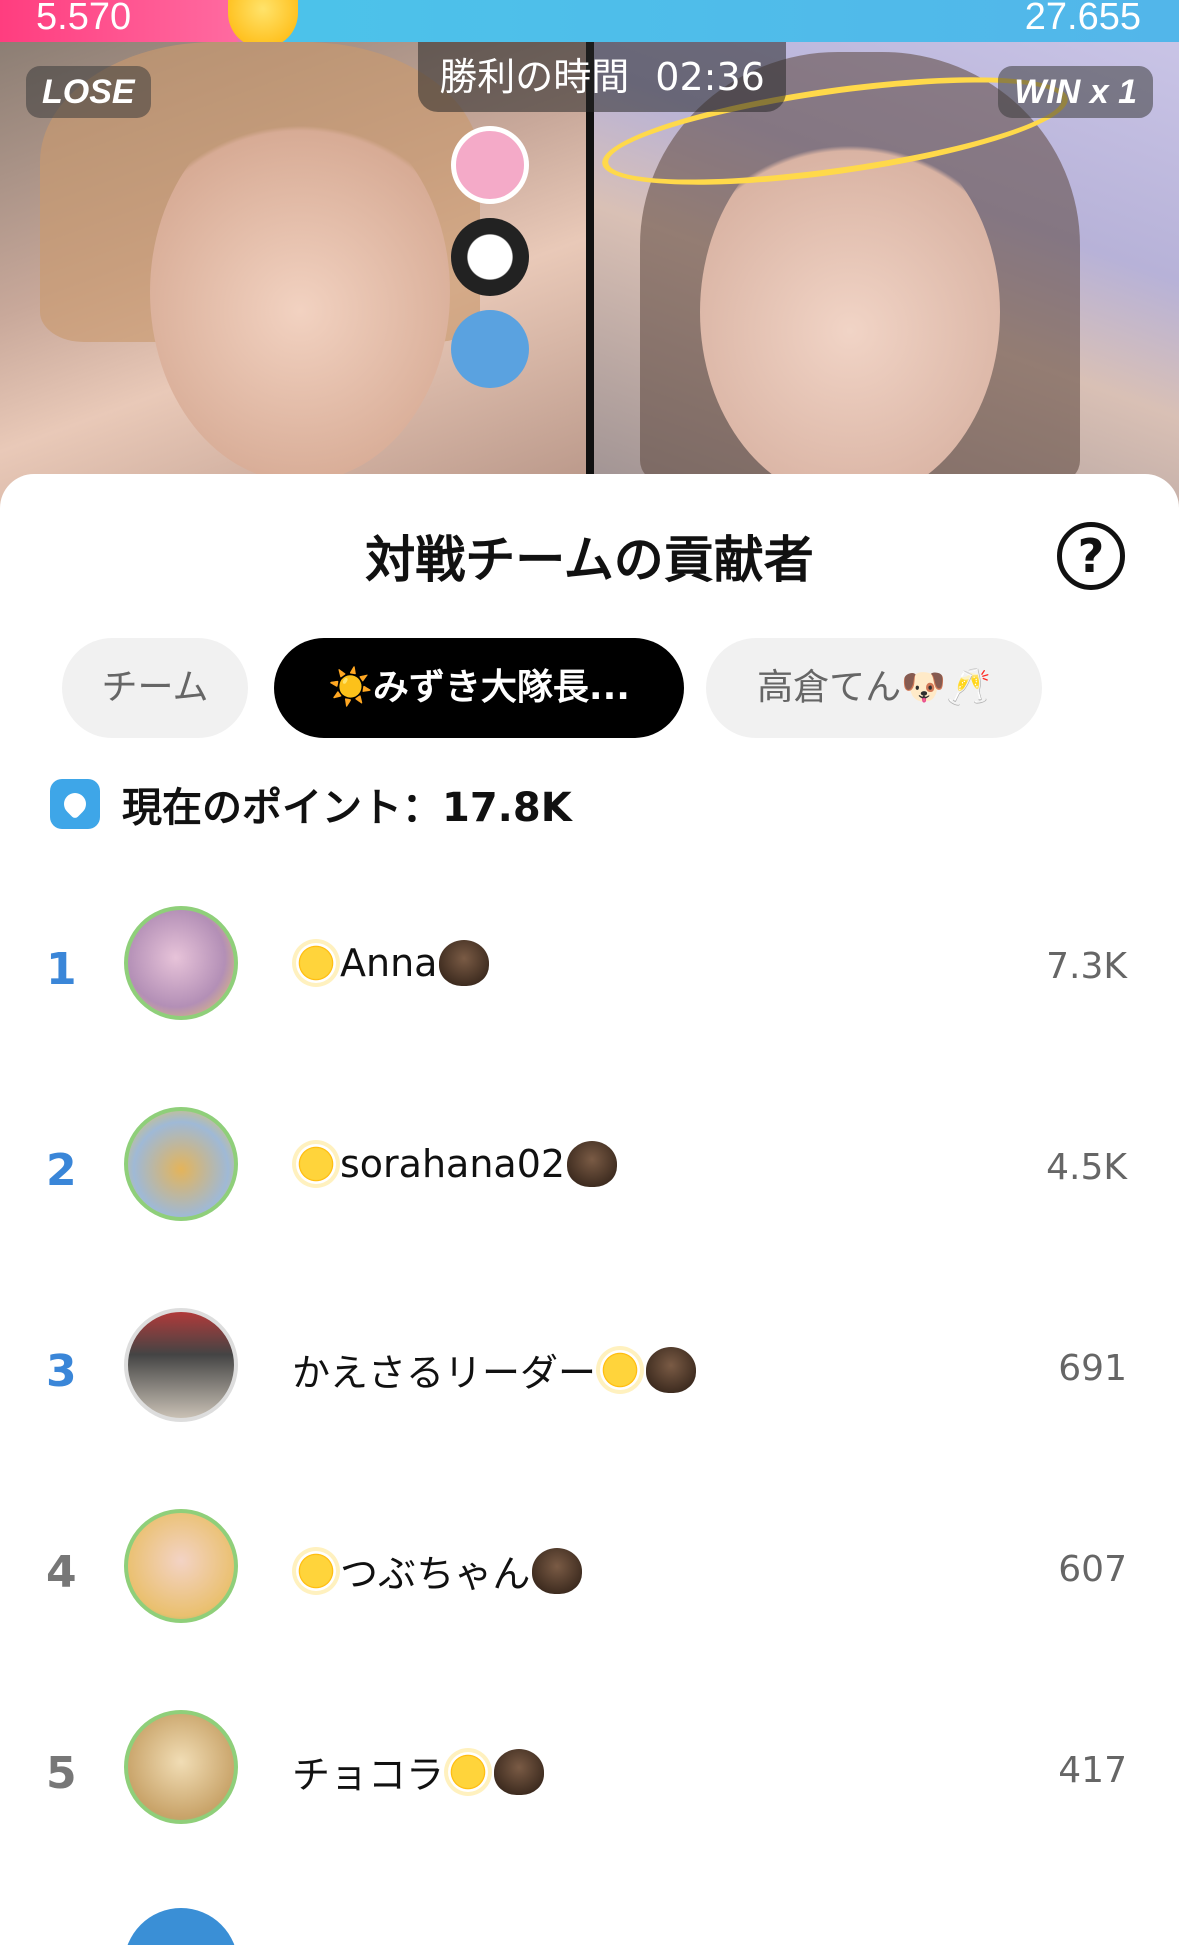 This screenshot has height=1945, width=1179. What do you see at coordinates (1091, 556) in the screenshot?
I see `help-icon: ?` at bounding box center [1091, 556].